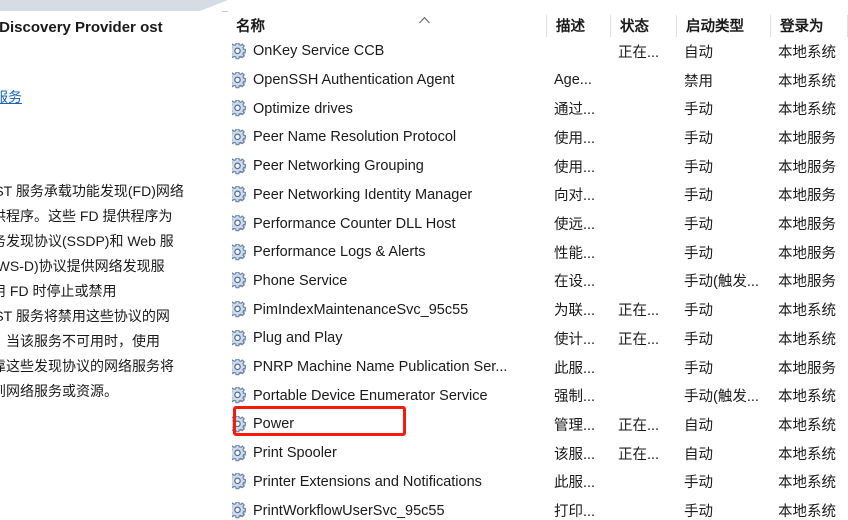  What do you see at coordinates (388, 338) in the screenshot?
I see `cell-name: Plug and Play` at bounding box center [388, 338].